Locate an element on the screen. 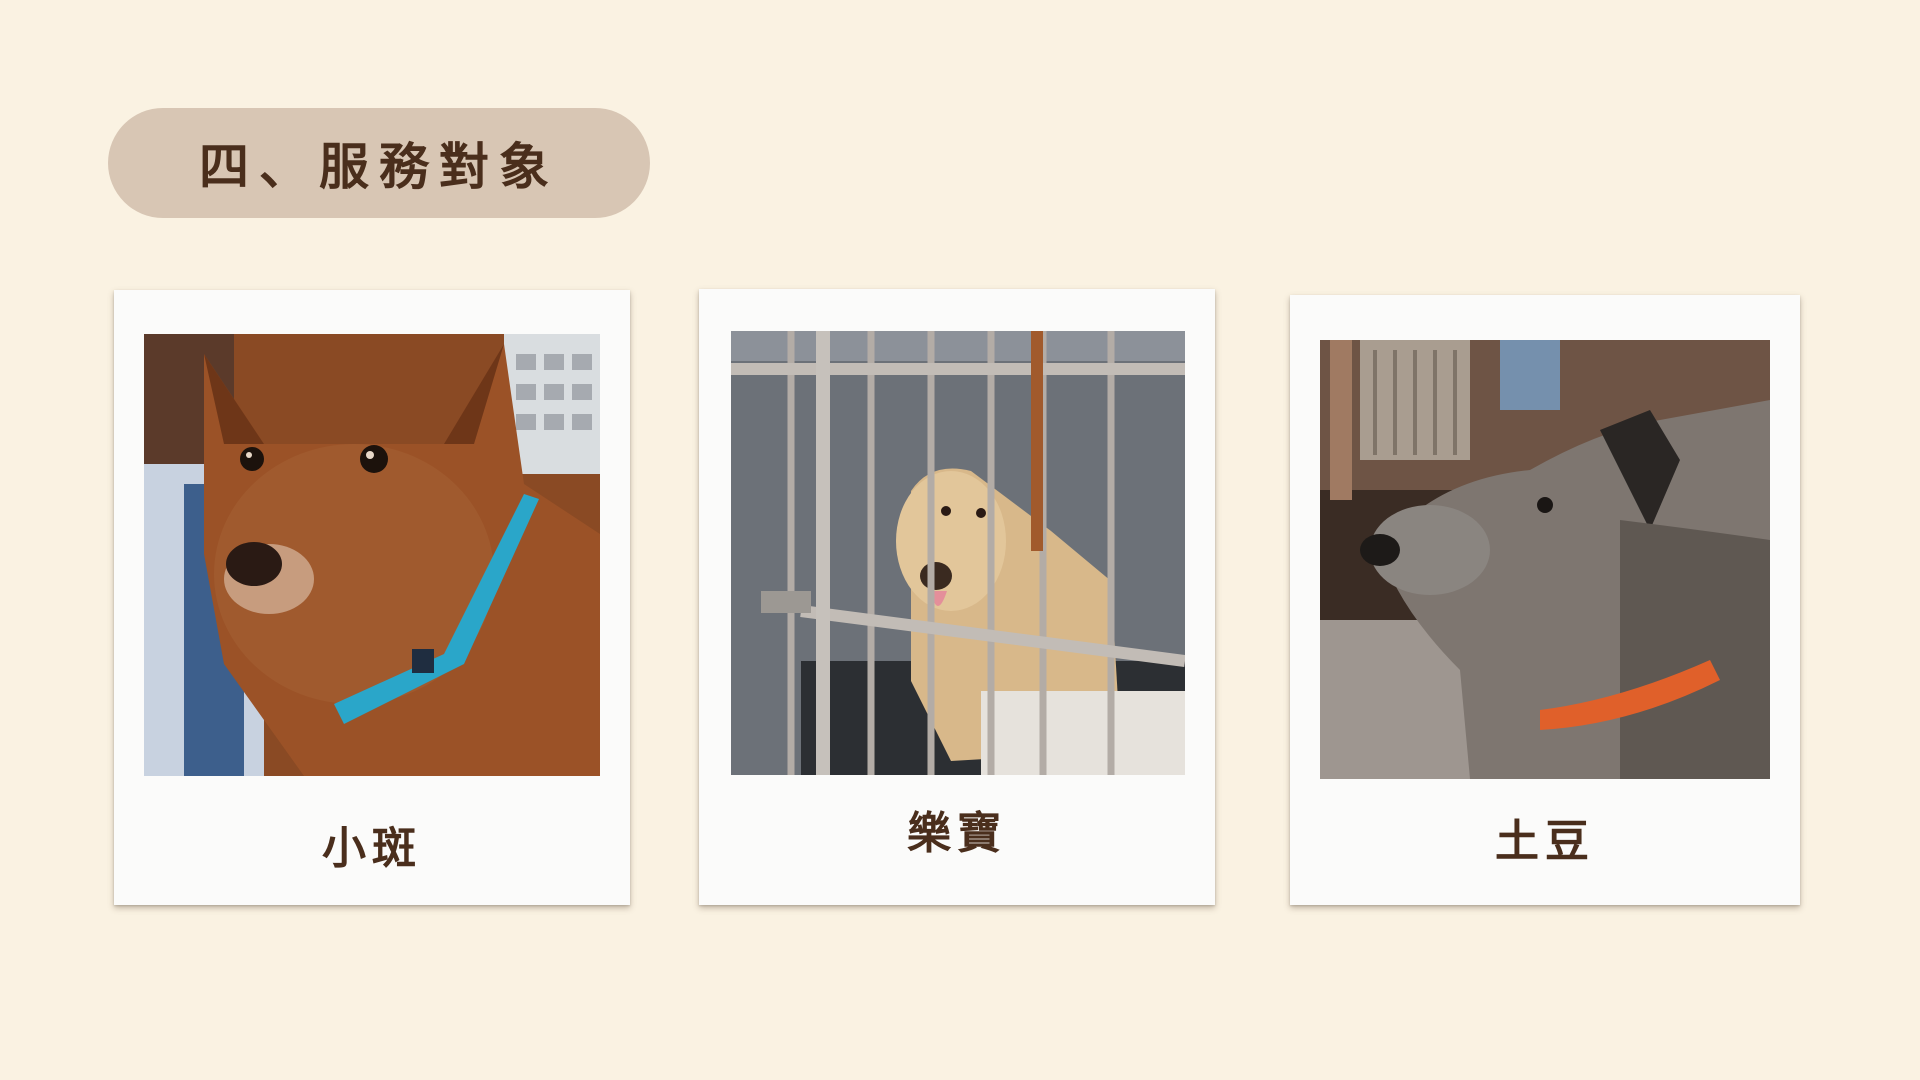 This screenshot has height=1080, width=1920. dog-name-caption-3: 土豆 is located at coordinates (1545, 841).